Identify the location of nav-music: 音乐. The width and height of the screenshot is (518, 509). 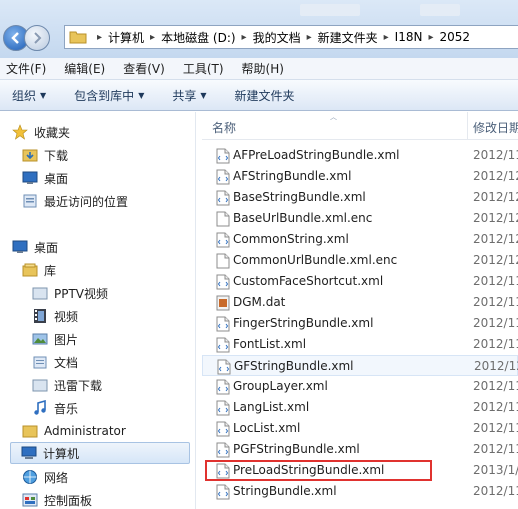
(55, 408).